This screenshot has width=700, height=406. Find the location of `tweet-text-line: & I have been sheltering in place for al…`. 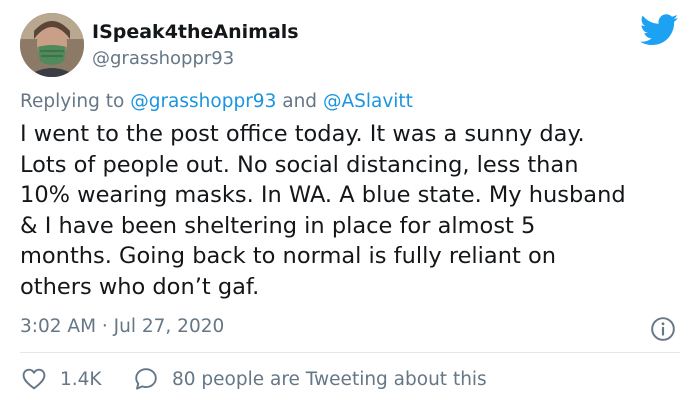

tweet-text-line: & I have been sheltering in place for al… is located at coordinates (278, 225).